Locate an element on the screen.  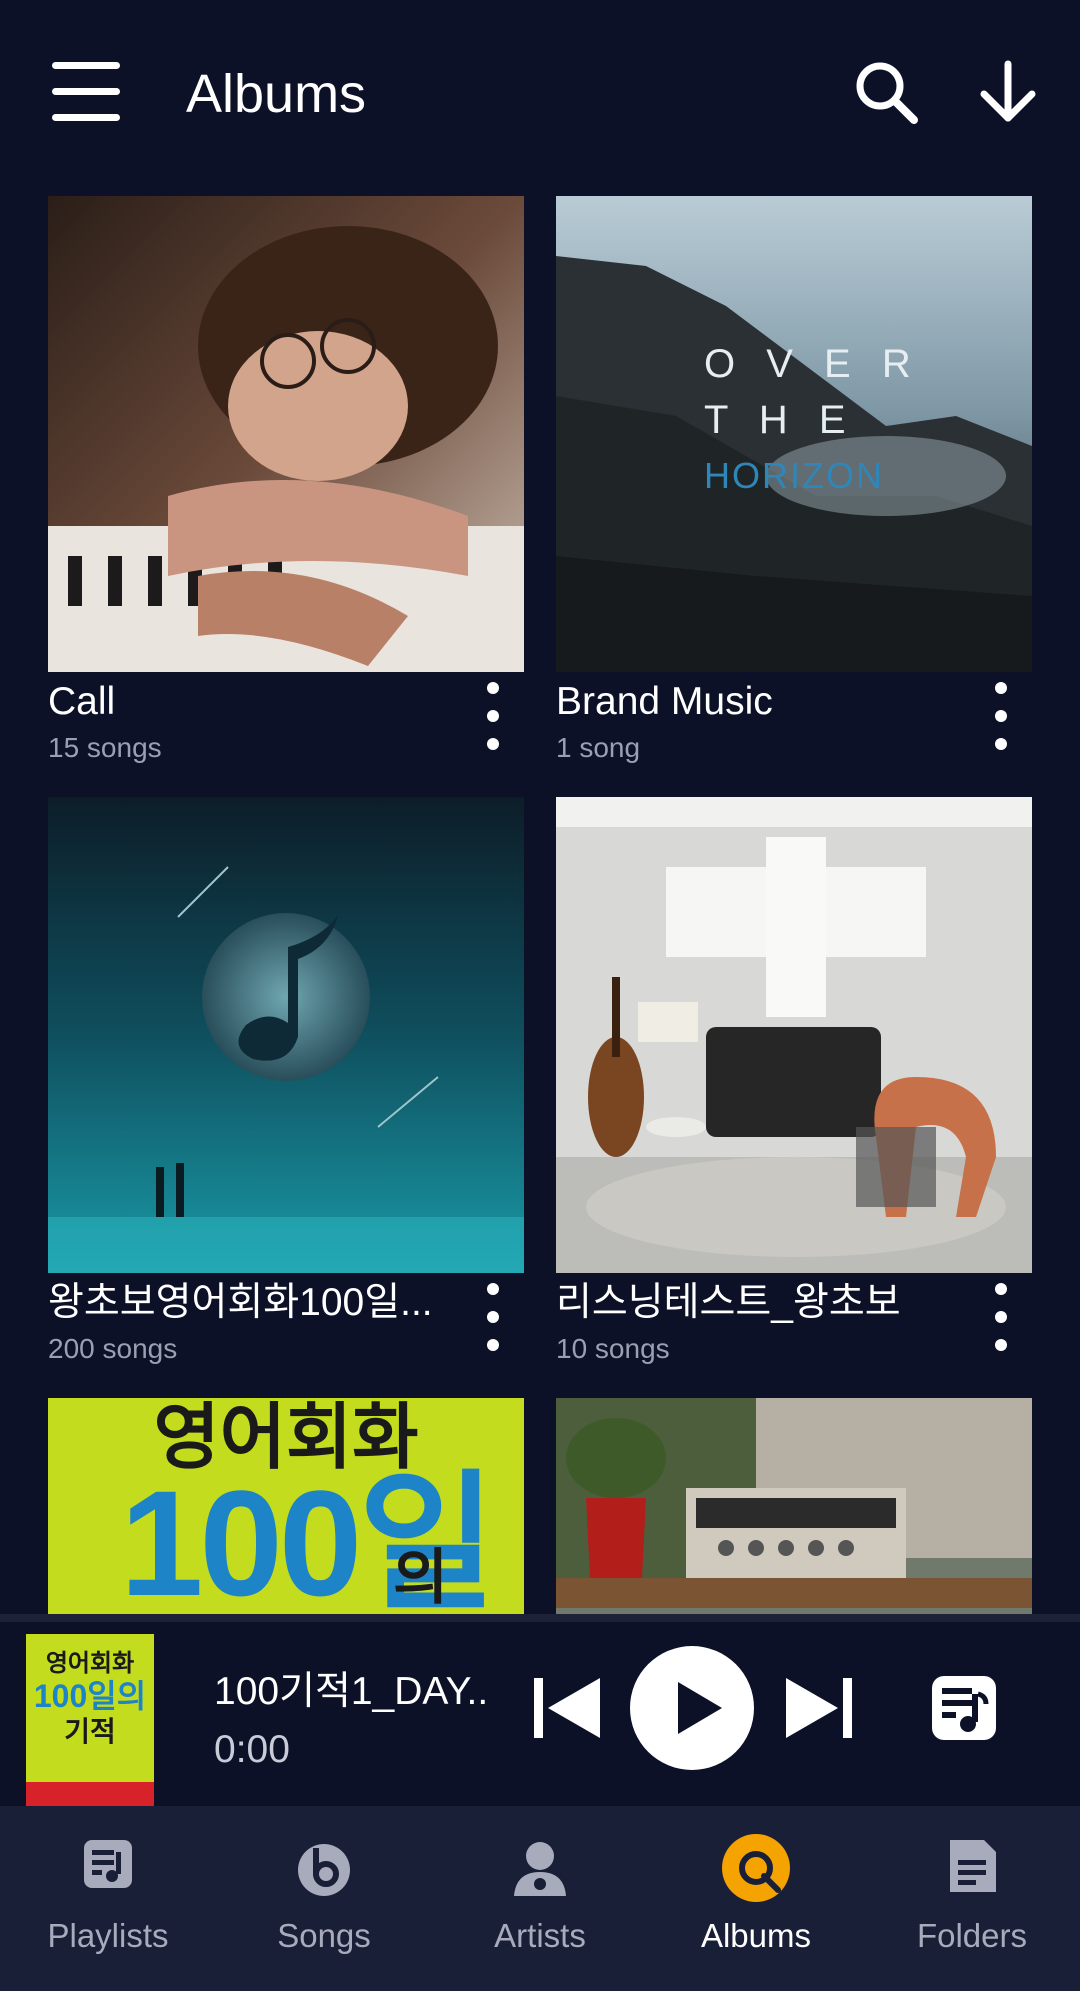
bottom-navigation: Playlists Songs Artists Albums Folders is located at coordinates (540, 1898).